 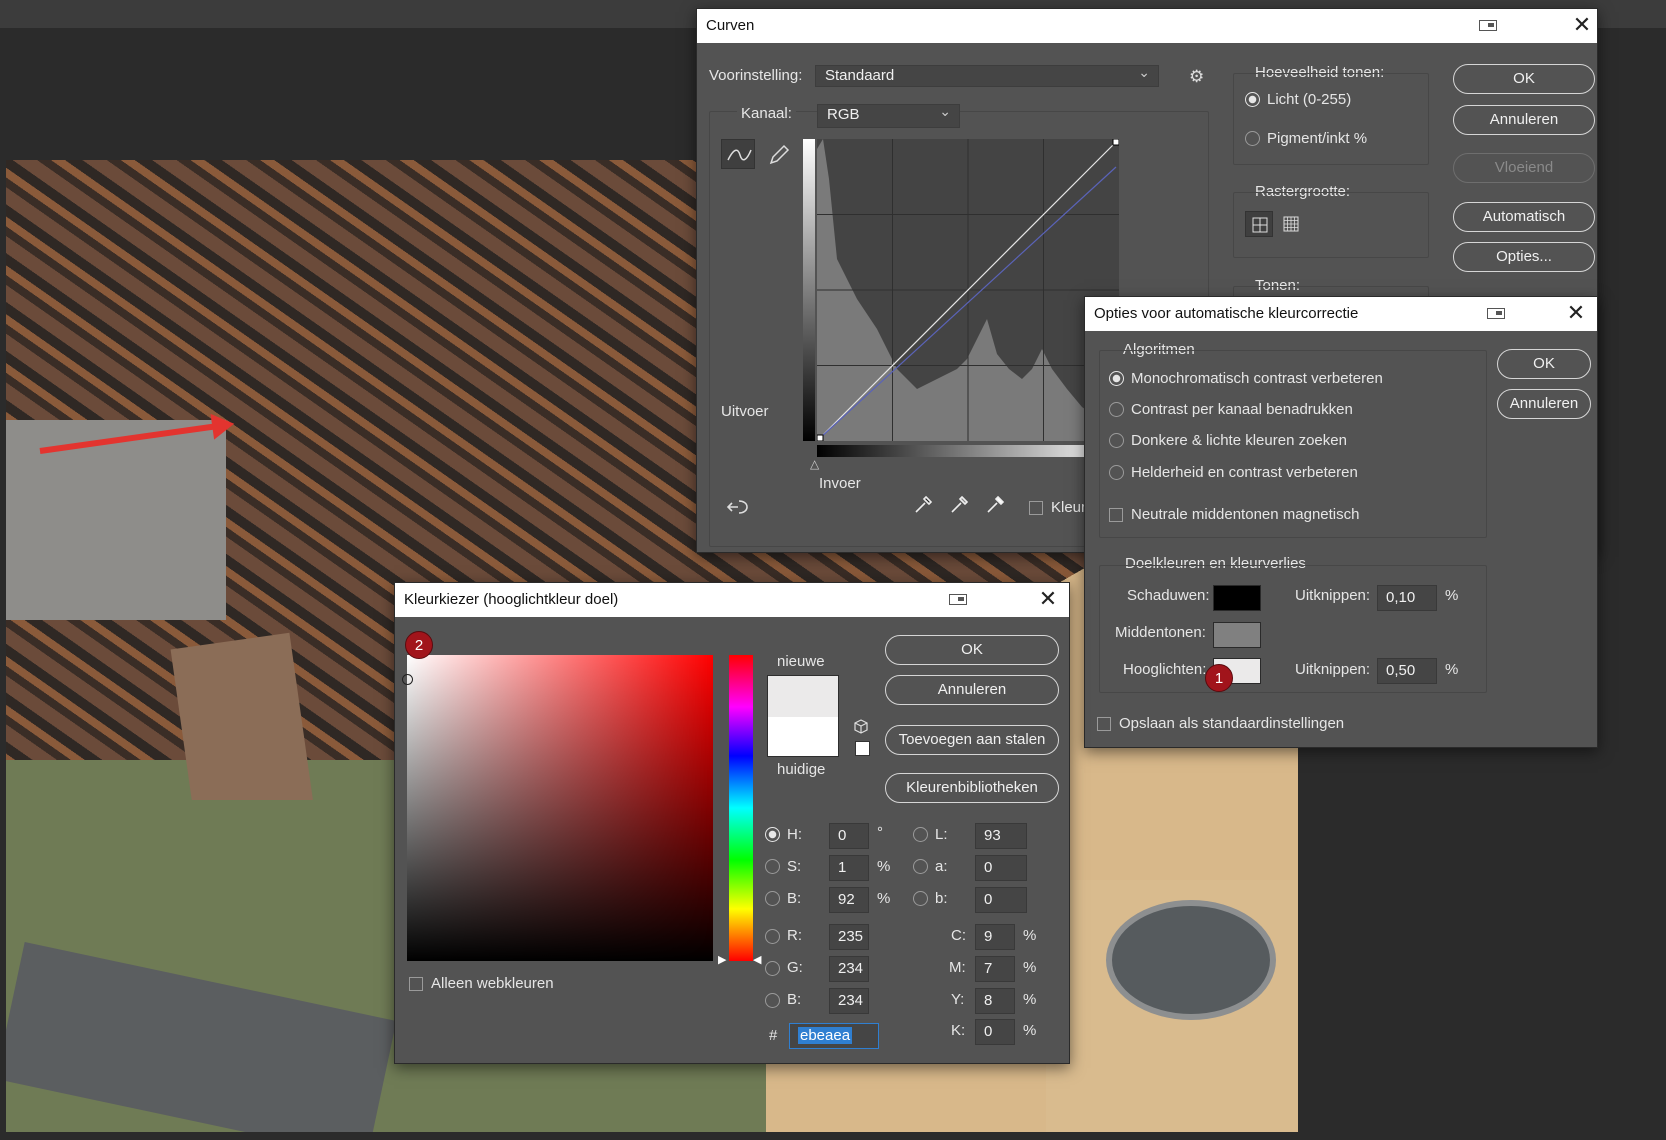 What do you see at coordinates (820, 437) in the screenshot?
I see `curve-point-black` at bounding box center [820, 437].